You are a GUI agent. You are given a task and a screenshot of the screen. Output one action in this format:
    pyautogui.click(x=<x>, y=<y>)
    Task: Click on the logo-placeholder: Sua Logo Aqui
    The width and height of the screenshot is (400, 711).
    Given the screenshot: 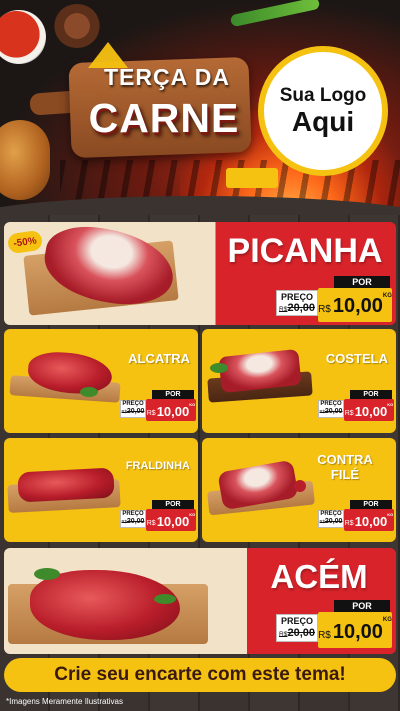 What is the action you would take?
    pyautogui.click(x=323, y=111)
    